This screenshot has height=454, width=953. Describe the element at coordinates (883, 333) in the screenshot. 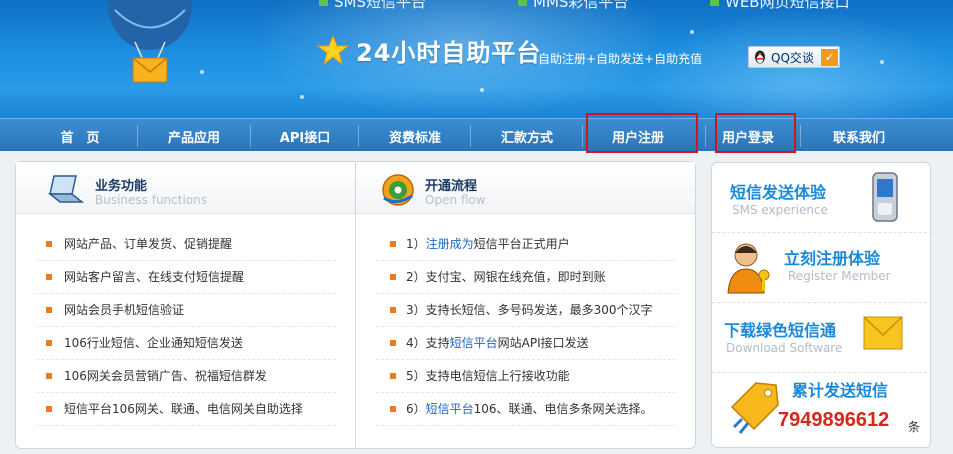

I see `envelope-icon` at that location.